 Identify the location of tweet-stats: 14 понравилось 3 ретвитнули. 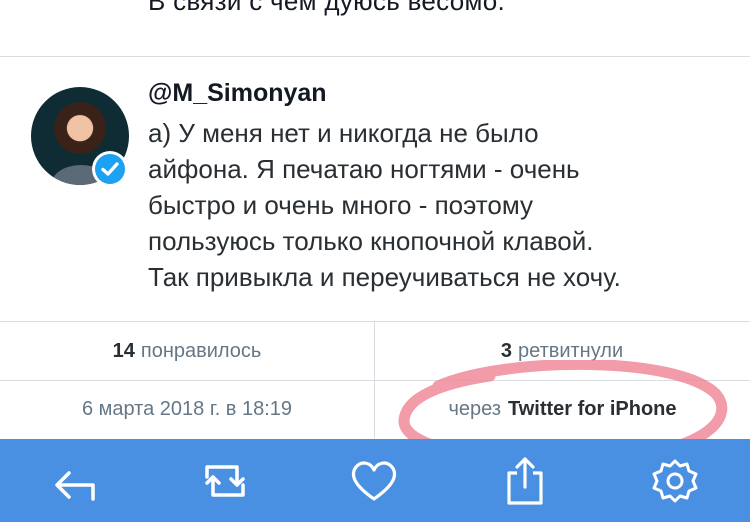
(375, 351).